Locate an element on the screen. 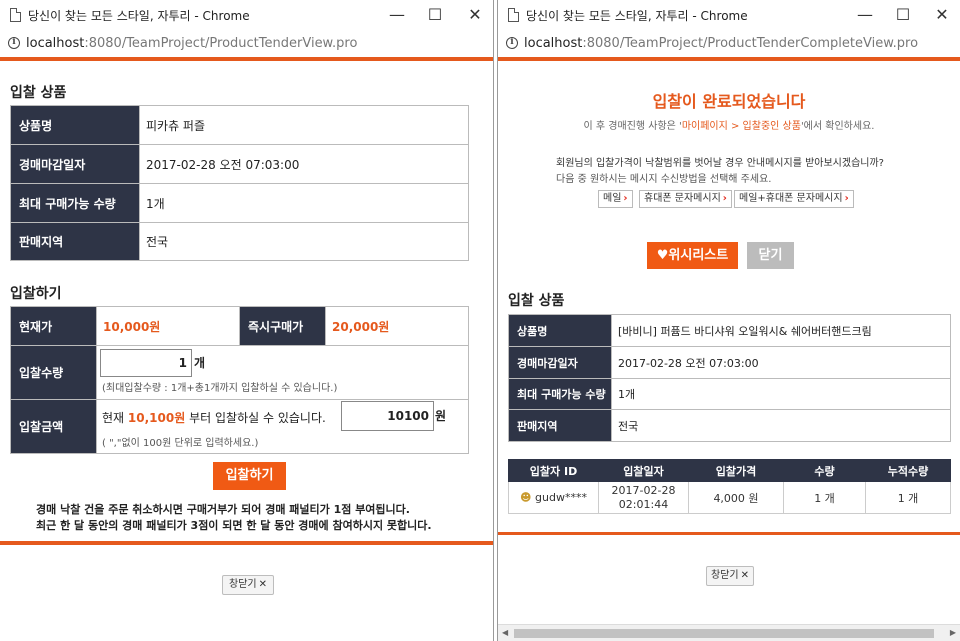 Image resolution: width=960 pixels, height=641 pixels. amount-text: 현재 10,100원 부터 입찰하실 수 있습니다. is located at coordinates (214, 417).